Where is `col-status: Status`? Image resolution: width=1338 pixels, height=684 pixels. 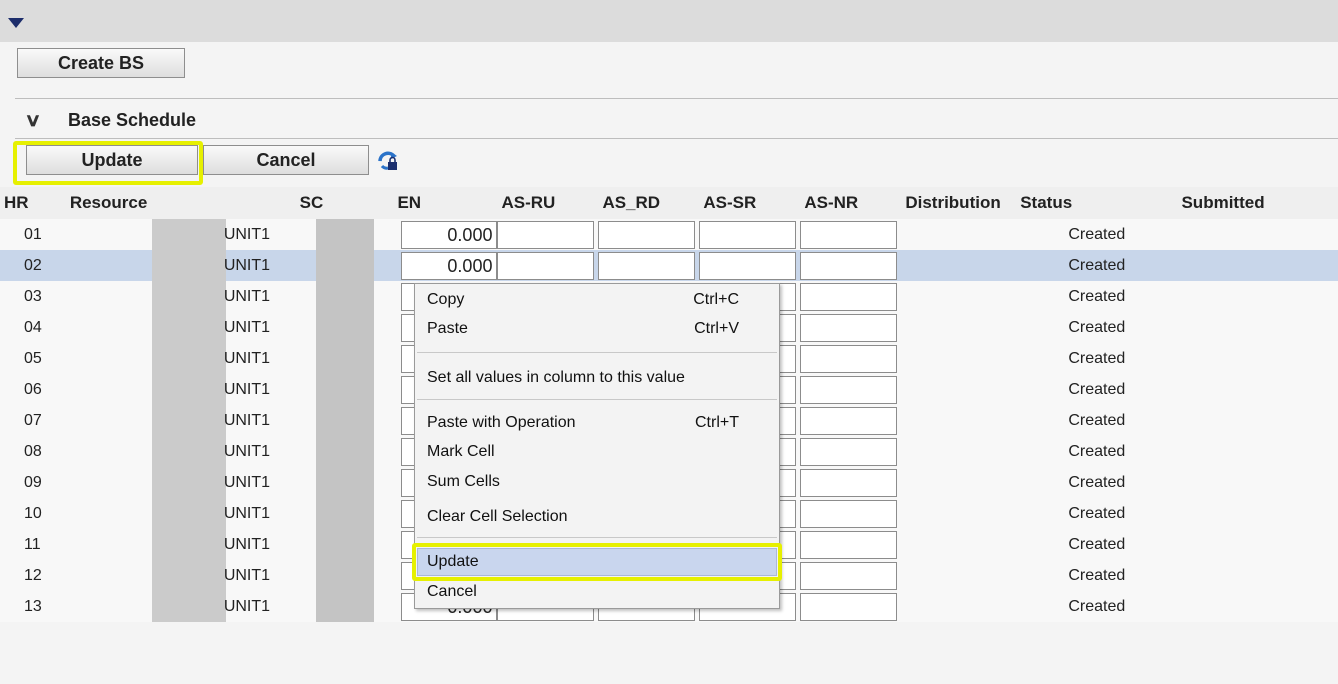 col-status: Status is located at coordinates (1097, 203).